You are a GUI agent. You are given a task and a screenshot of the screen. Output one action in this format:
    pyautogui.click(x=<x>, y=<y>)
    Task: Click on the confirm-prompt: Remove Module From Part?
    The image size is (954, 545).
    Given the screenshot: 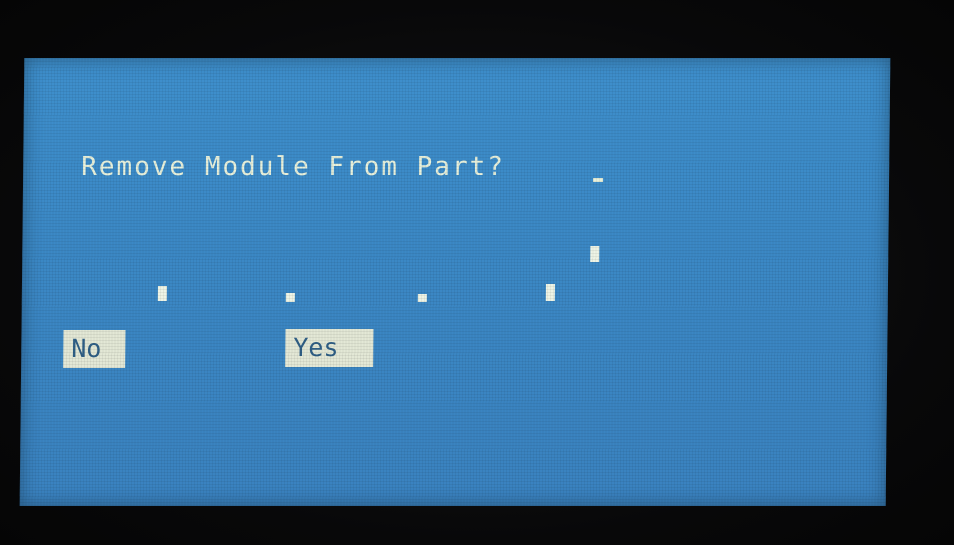 What is the action you would take?
    pyautogui.click(x=293, y=167)
    